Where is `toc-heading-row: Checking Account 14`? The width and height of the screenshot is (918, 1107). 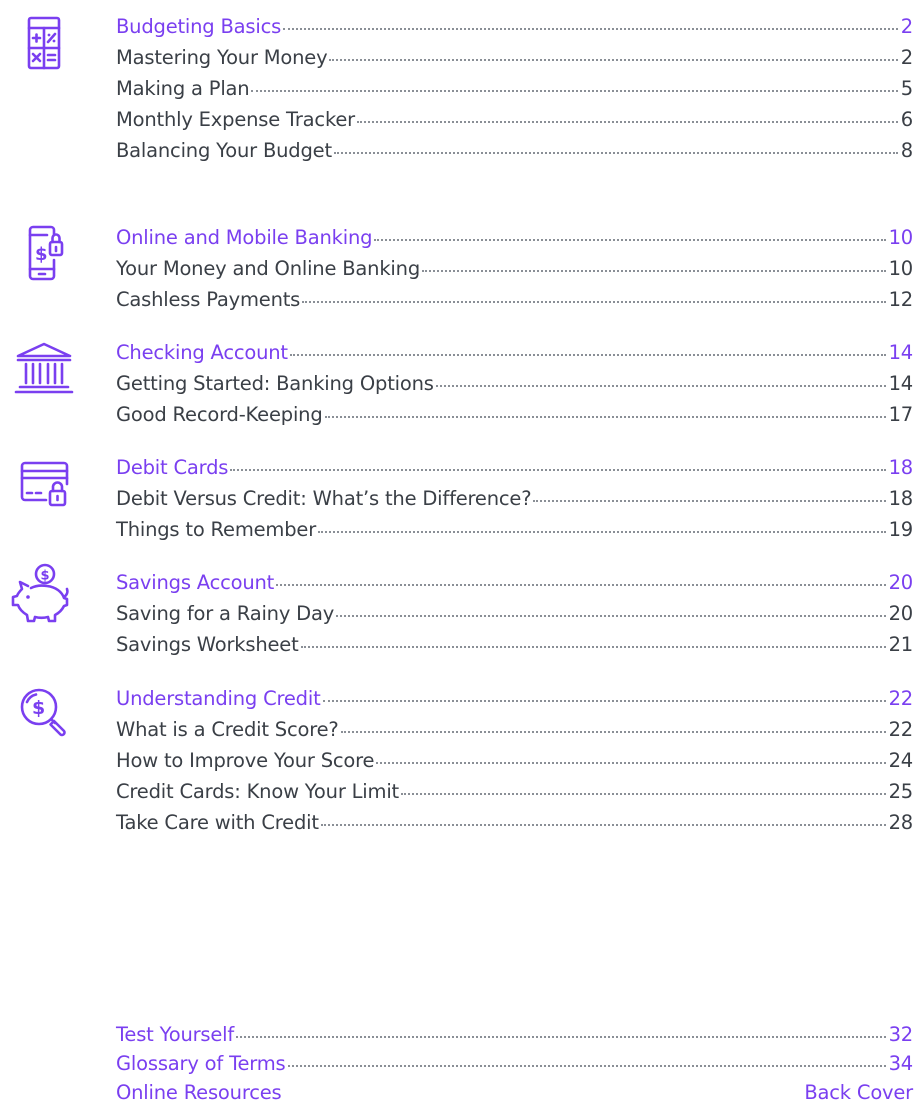
toc-heading-row: Checking Account 14 is located at coordinates (514, 352).